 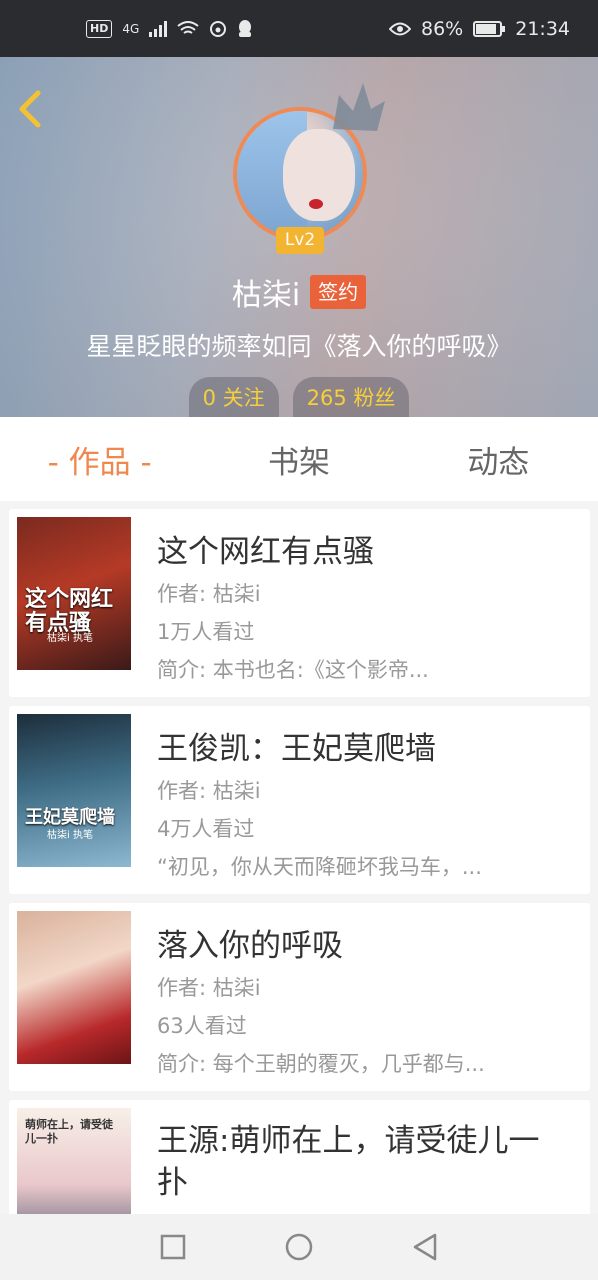 I want to click on fans-count: 265 粉丝, so click(x=351, y=397).